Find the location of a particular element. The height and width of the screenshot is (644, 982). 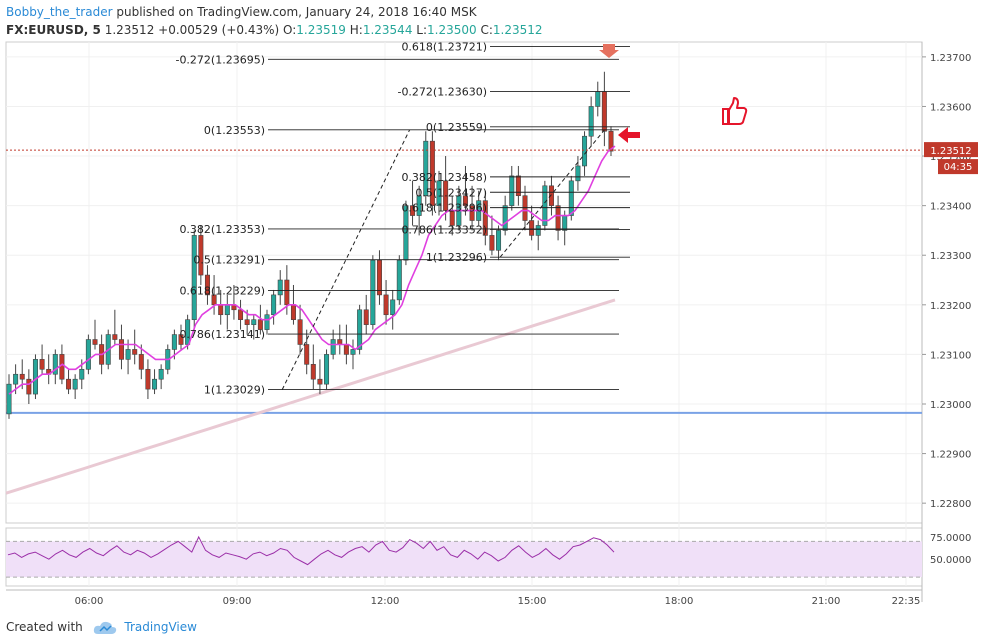

fib-right-level-label: 0.618(1.23396) is located at coordinates (444, 208).